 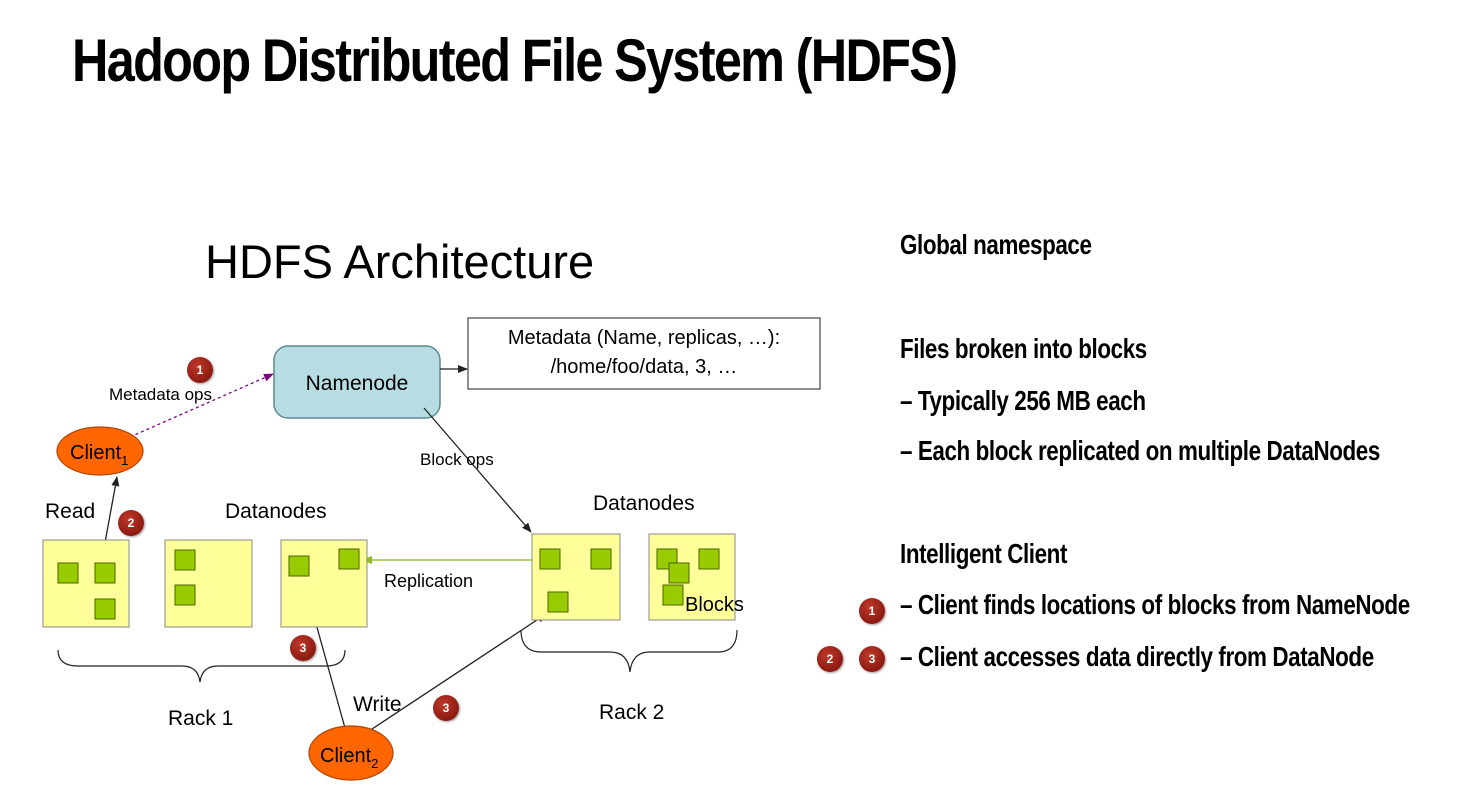 What do you see at coordinates (629, 651) in the screenshot?
I see `rack2-brace` at bounding box center [629, 651].